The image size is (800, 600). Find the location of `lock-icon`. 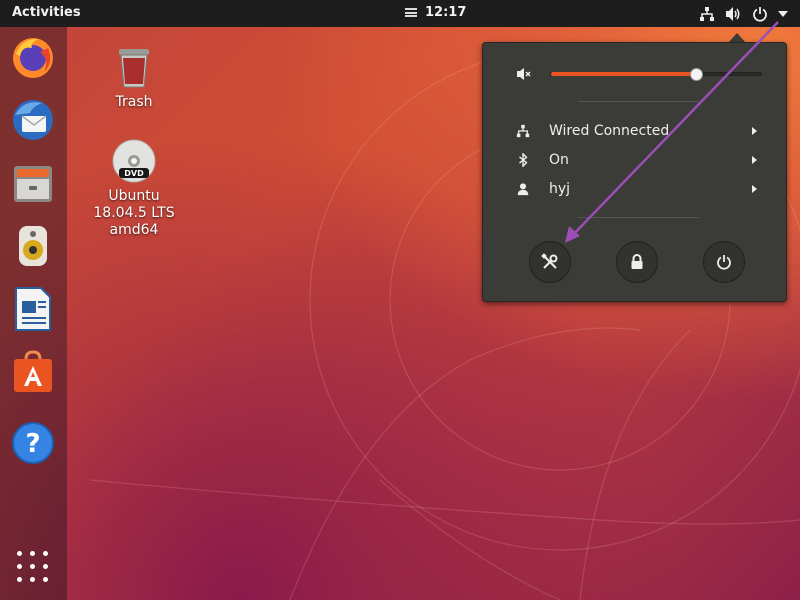

lock-icon is located at coordinates (637, 261).